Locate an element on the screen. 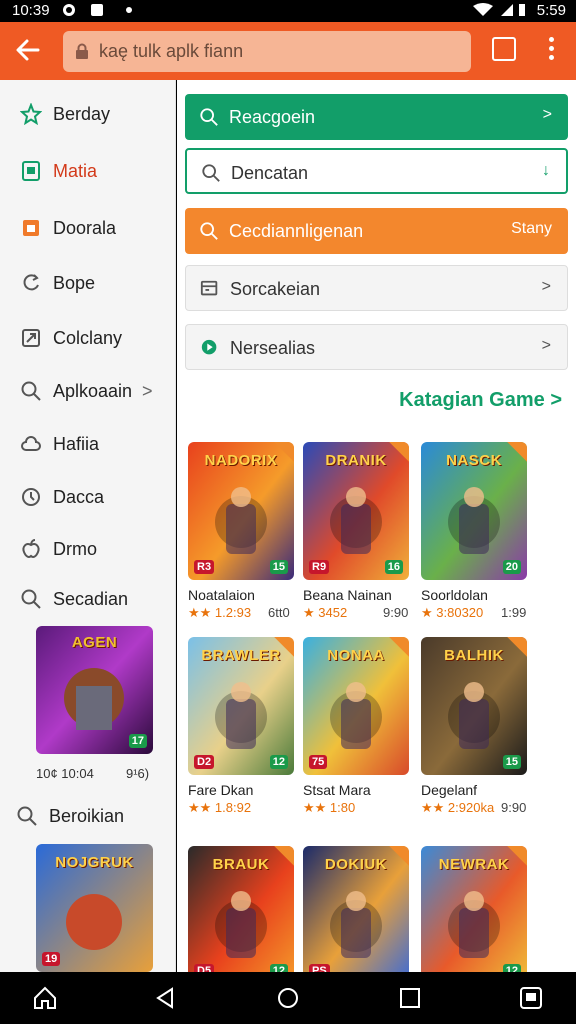  featured-game-title-art: AGEN is located at coordinates (94, 642).